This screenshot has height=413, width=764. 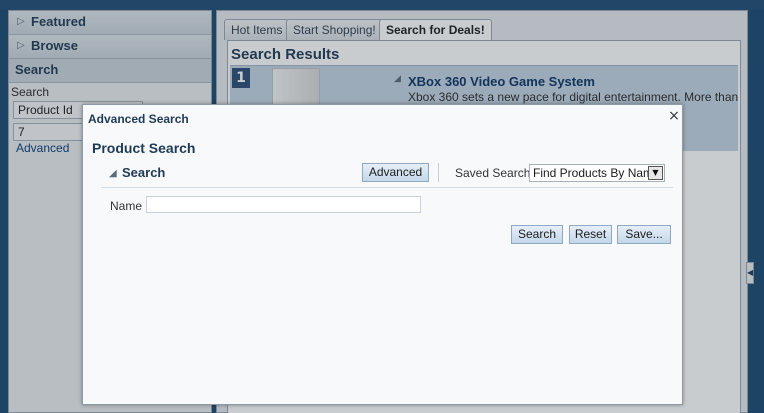 I want to click on product-search-heading: Product Search, so click(x=144, y=148).